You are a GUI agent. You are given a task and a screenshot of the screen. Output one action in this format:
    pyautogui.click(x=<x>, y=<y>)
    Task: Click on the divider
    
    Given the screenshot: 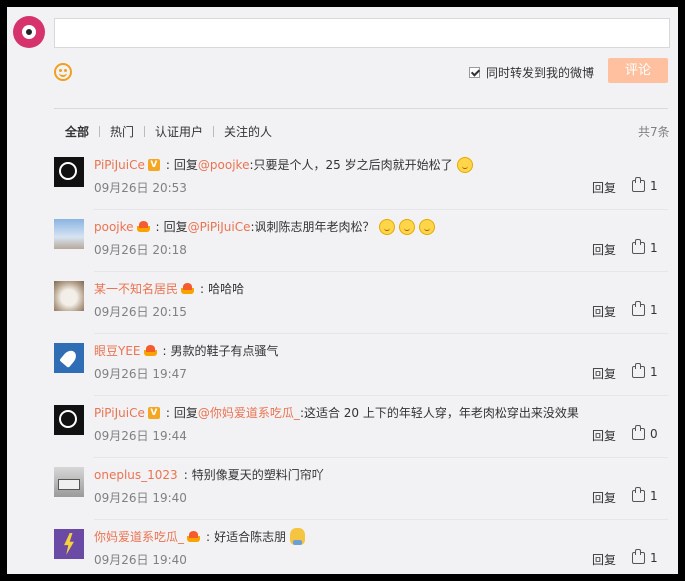 What is the action you would take?
    pyautogui.click(x=361, y=108)
    